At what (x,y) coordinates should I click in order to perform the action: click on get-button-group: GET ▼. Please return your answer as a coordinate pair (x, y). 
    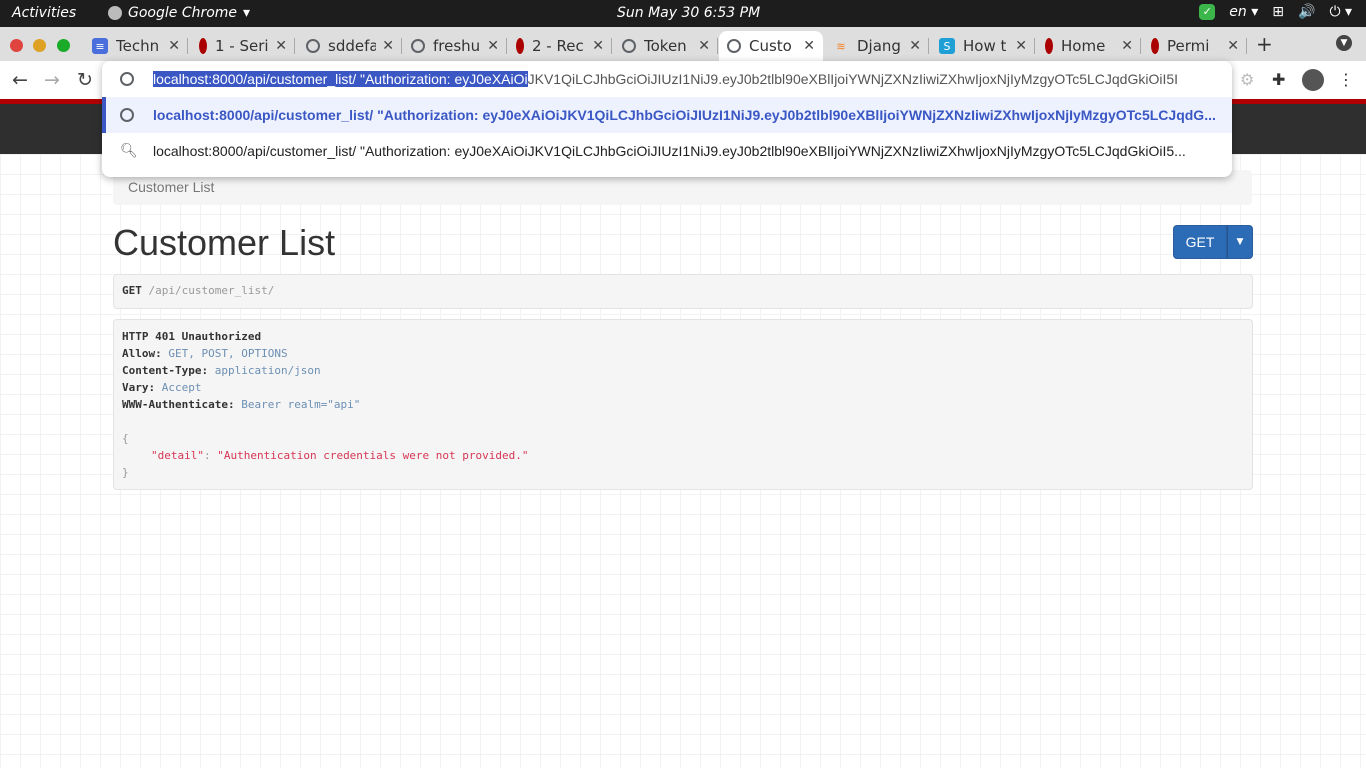
    Looking at the image, I should click on (1213, 242).